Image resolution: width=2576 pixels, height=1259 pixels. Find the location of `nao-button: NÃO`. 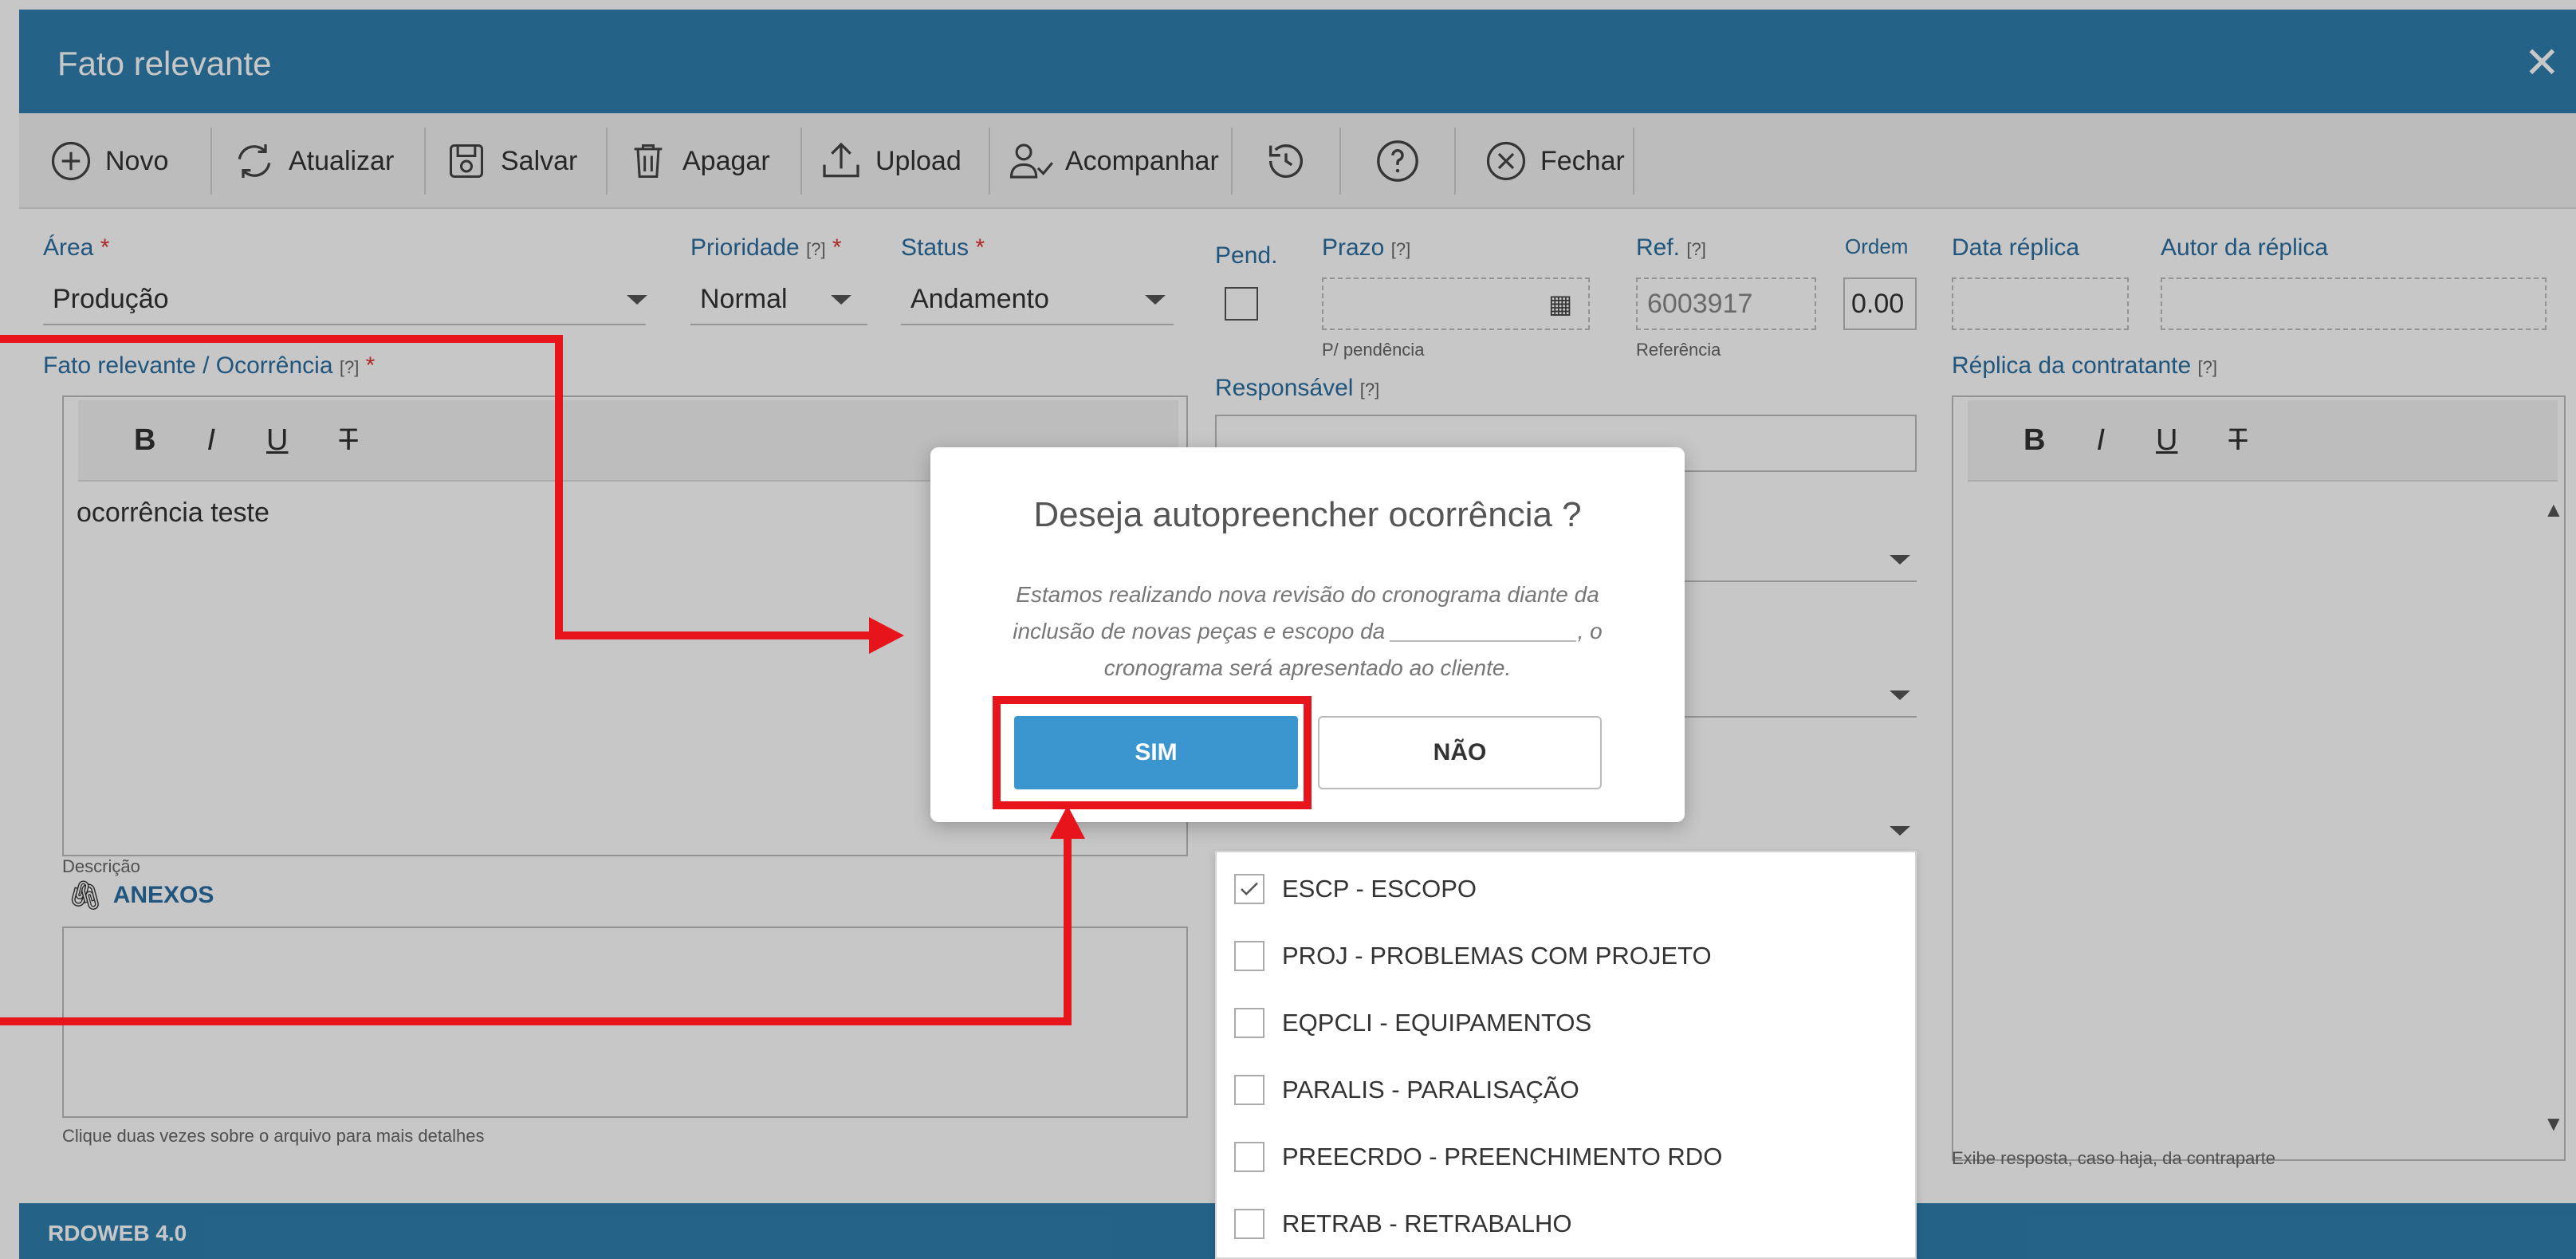

nao-button: NÃO is located at coordinates (1460, 752).